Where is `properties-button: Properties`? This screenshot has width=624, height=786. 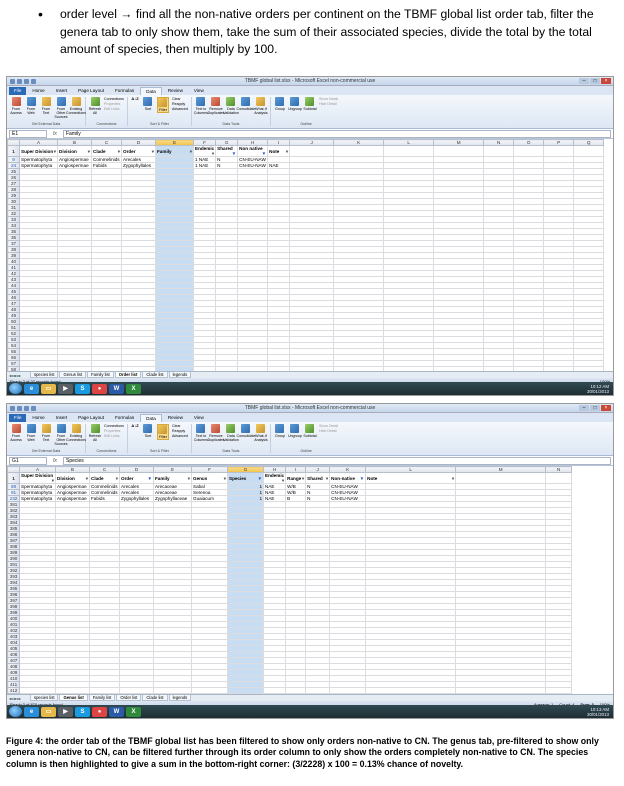
properties-button: Properties is located at coordinates (114, 431).